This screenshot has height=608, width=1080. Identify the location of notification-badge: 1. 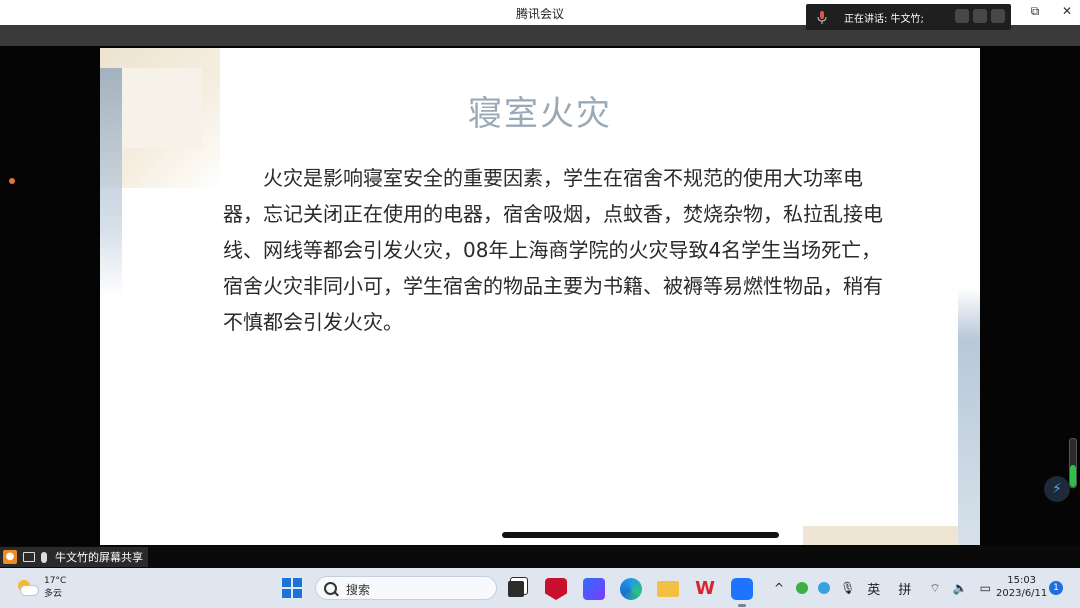
(1056, 588).